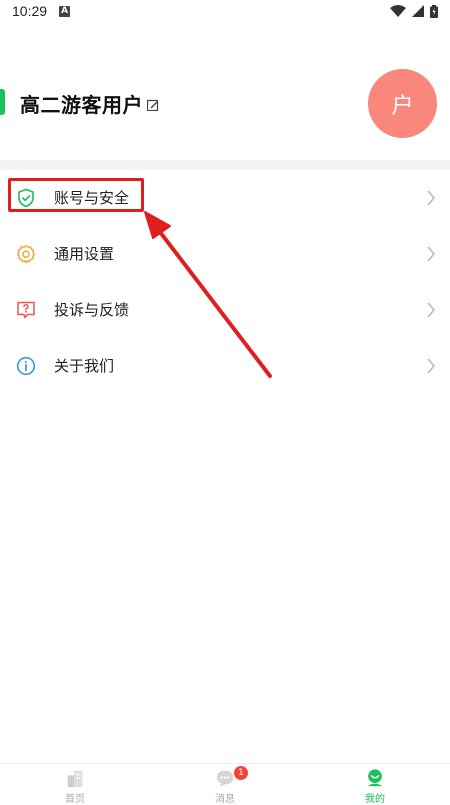 This screenshot has height=805, width=450. What do you see at coordinates (375, 778) in the screenshot?
I see `profile-icon` at bounding box center [375, 778].